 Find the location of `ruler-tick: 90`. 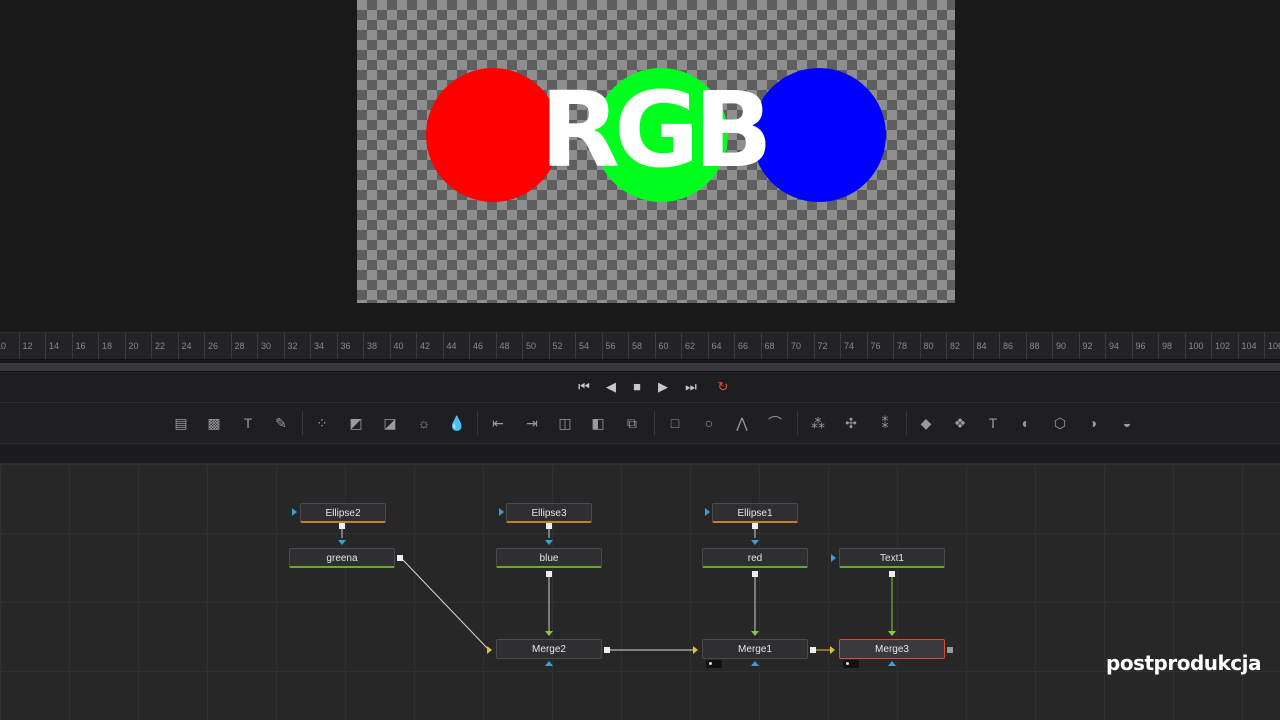

ruler-tick: 90 is located at coordinates (1059, 346).